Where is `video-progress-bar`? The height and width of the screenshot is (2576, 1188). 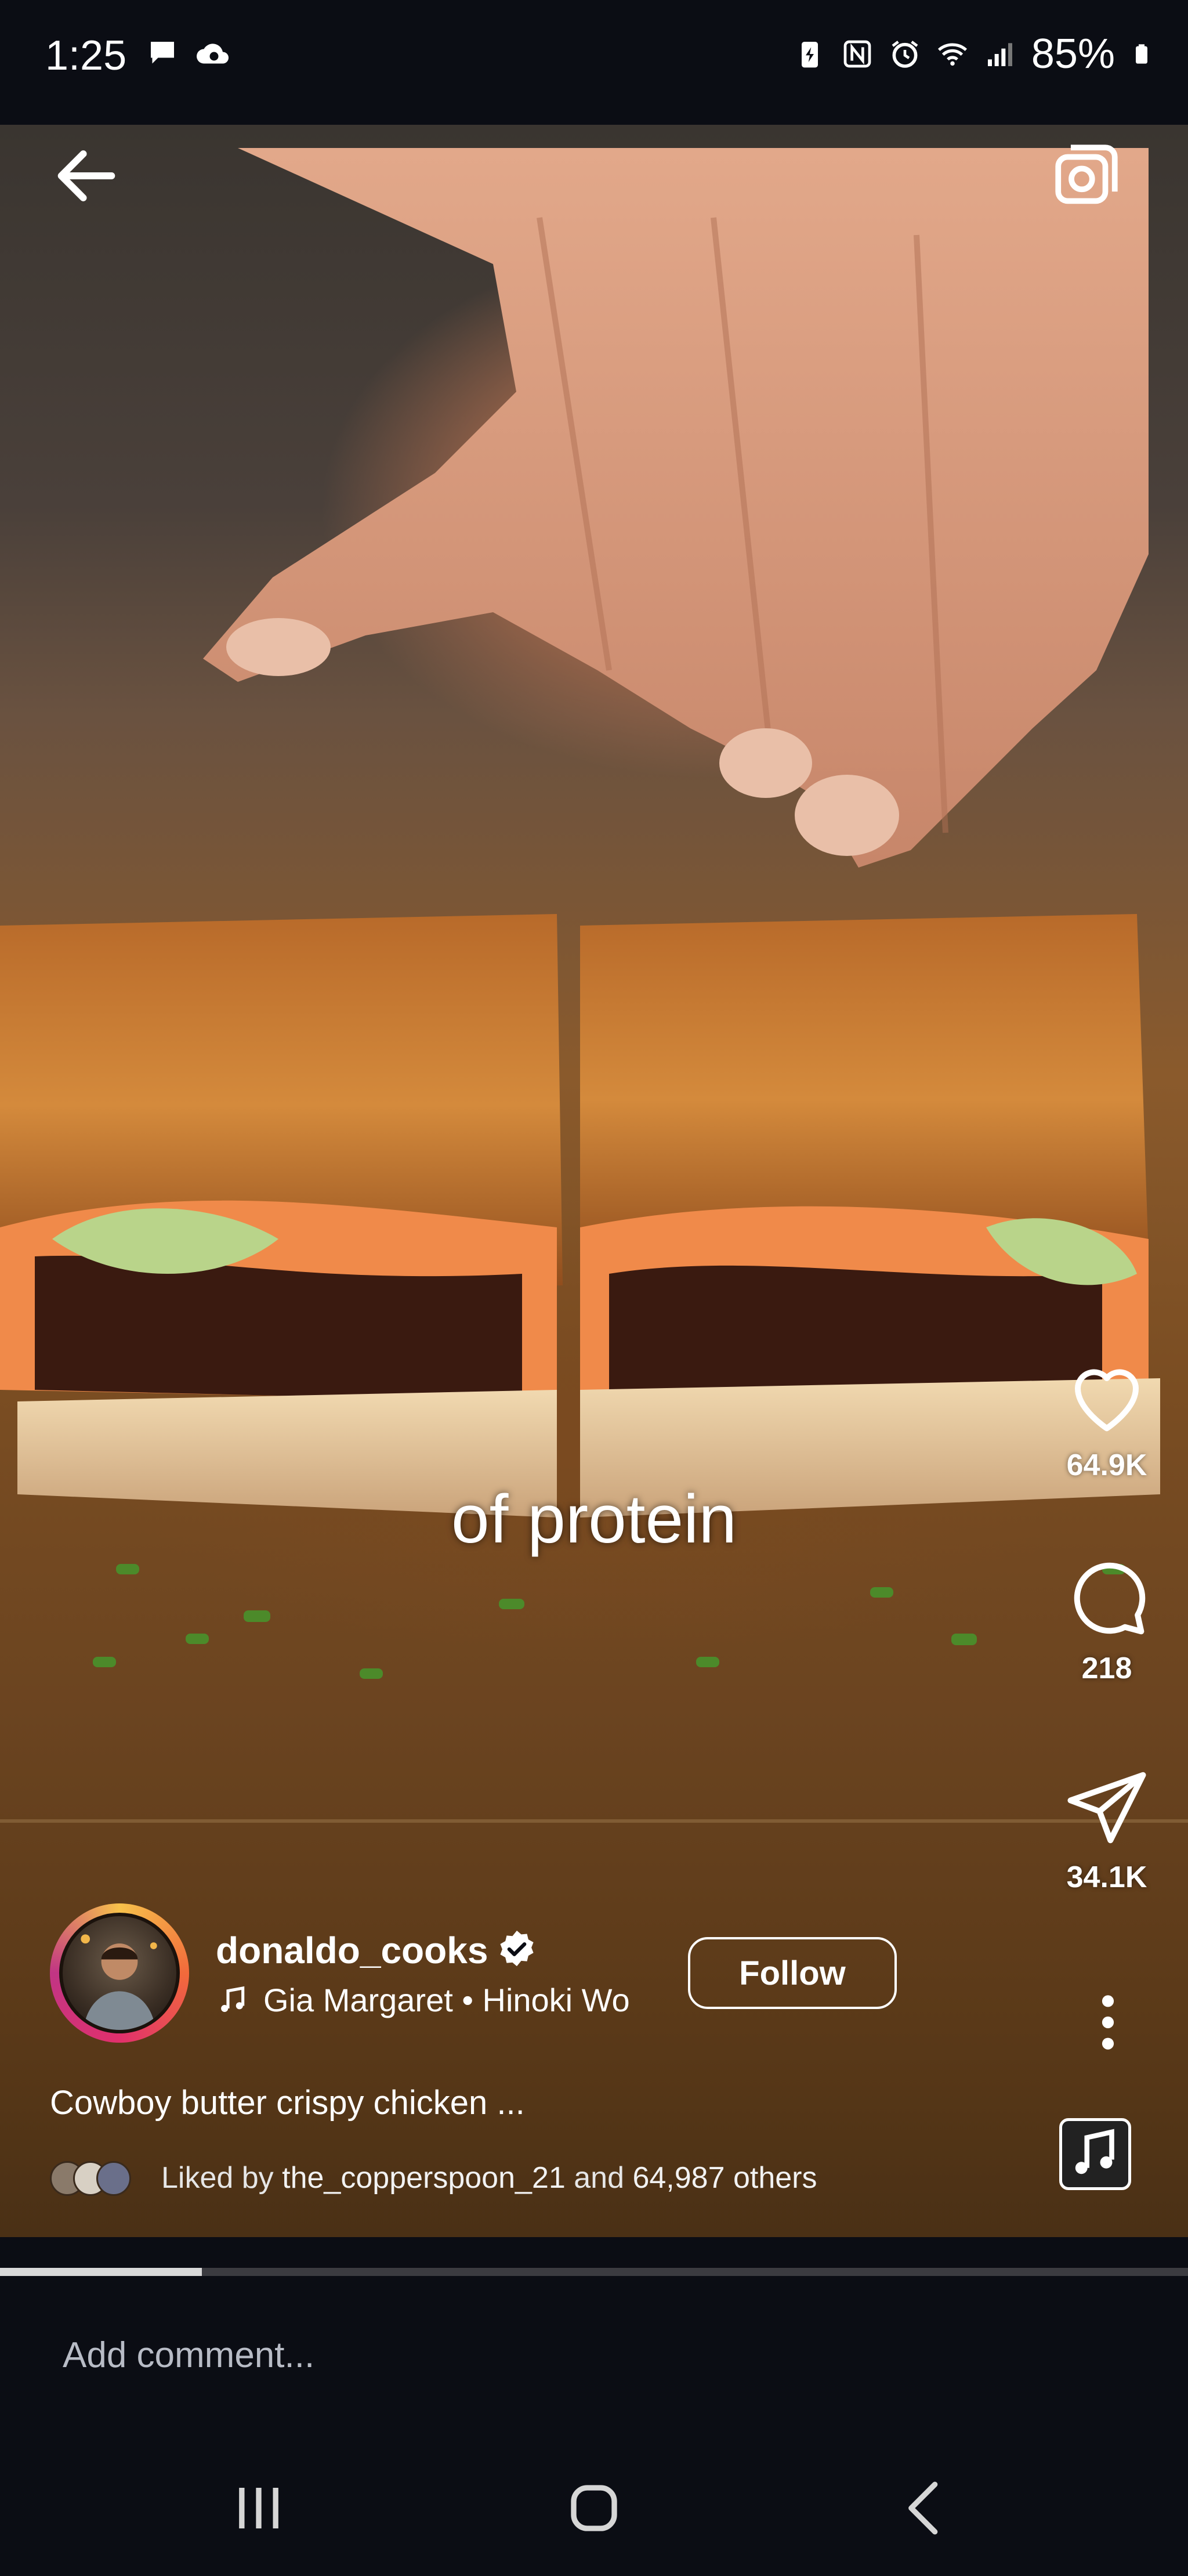 video-progress-bar is located at coordinates (594, 2272).